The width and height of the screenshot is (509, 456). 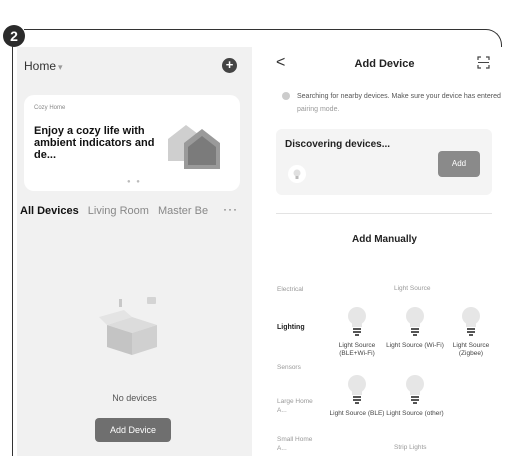 What do you see at coordinates (14, 36) in the screenshot?
I see `step-badge: 2` at bounding box center [14, 36].